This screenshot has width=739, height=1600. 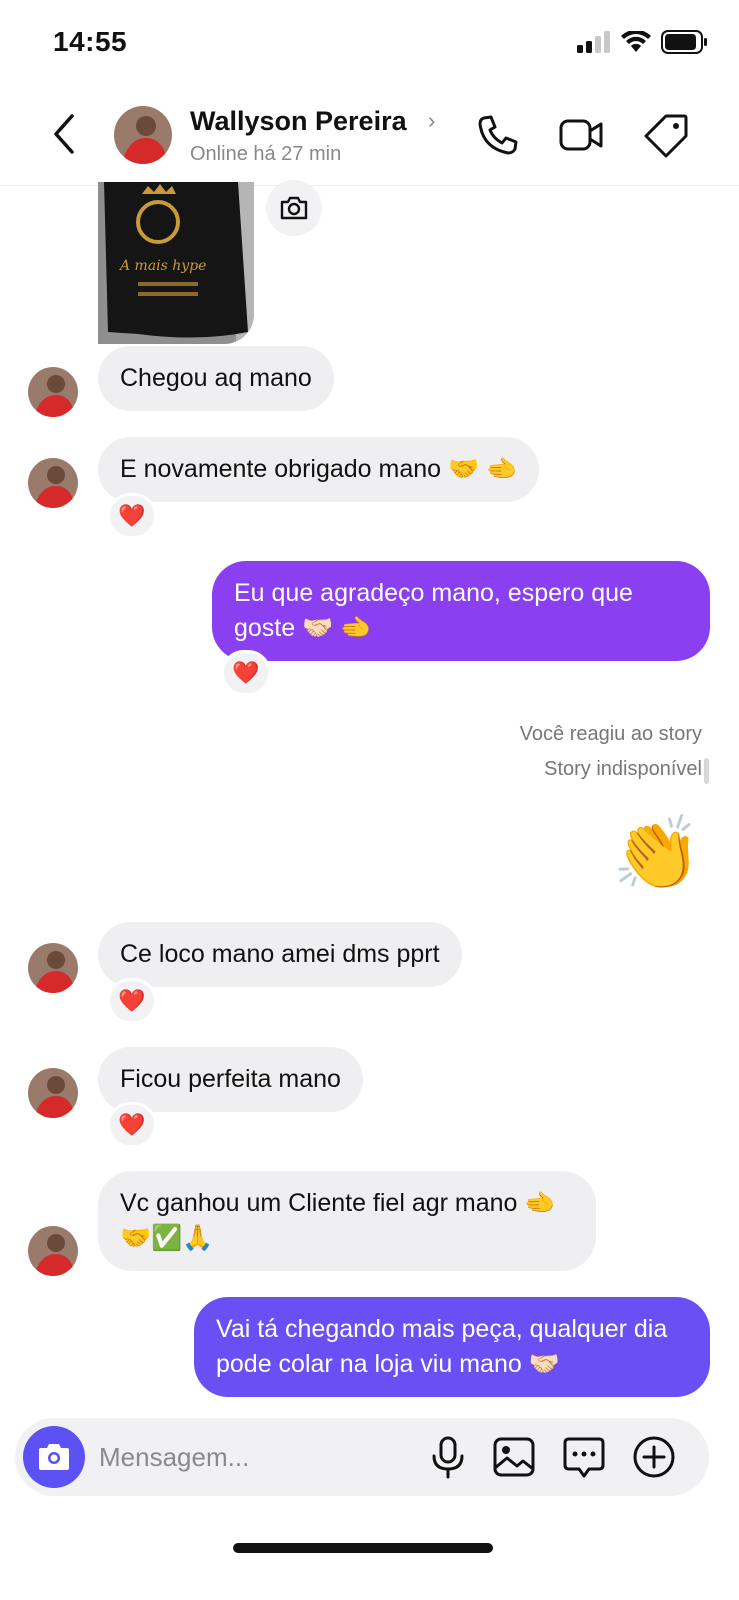 What do you see at coordinates (593, 42) in the screenshot?
I see `cellular-signal-icon` at bounding box center [593, 42].